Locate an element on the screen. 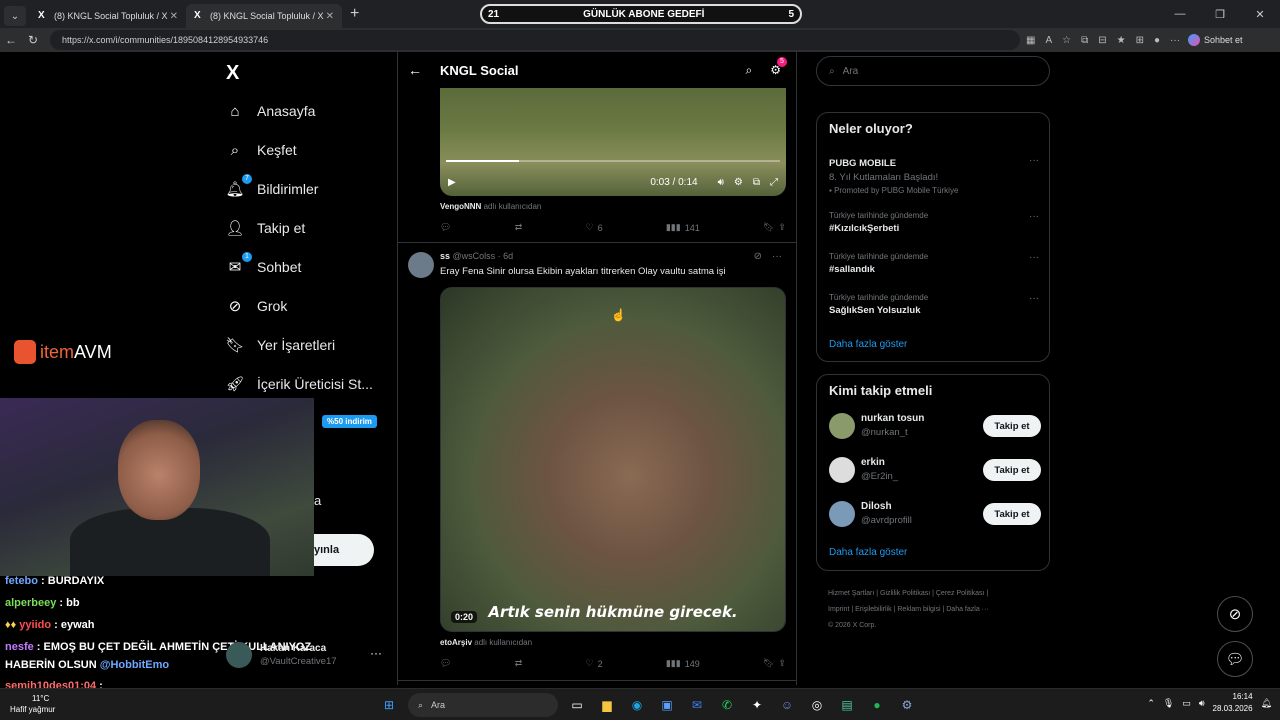 The width and height of the screenshot is (1280, 720). restore-icon: ❐ is located at coordinates (1220, 14).